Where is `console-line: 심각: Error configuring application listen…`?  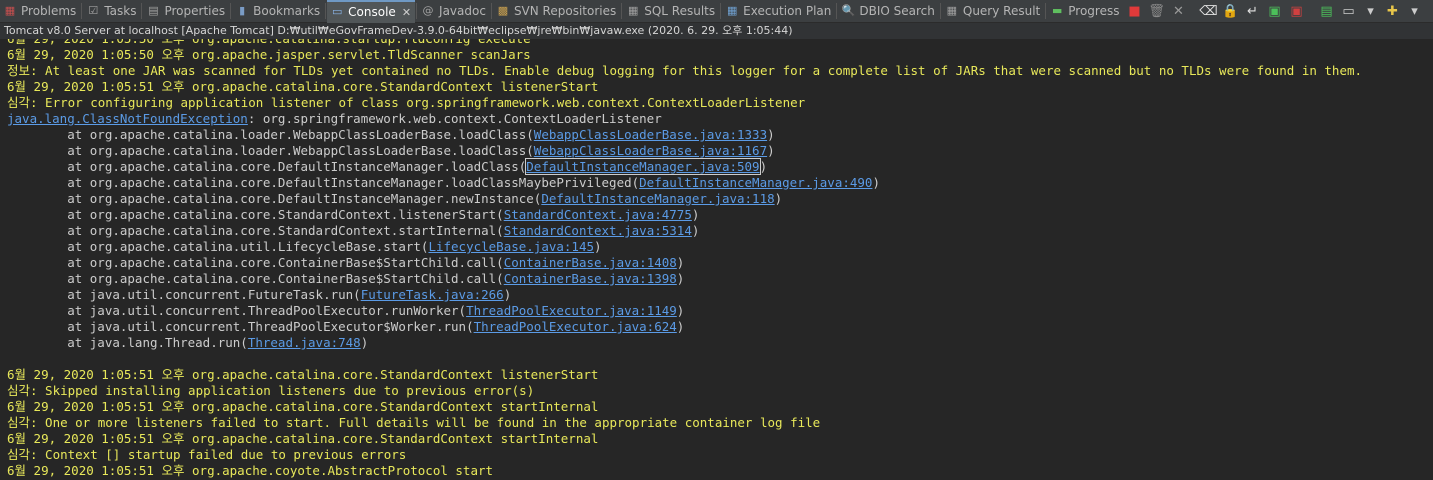
console-line: 심각: Error configuring application listen… is located at coordinates (684, 103).